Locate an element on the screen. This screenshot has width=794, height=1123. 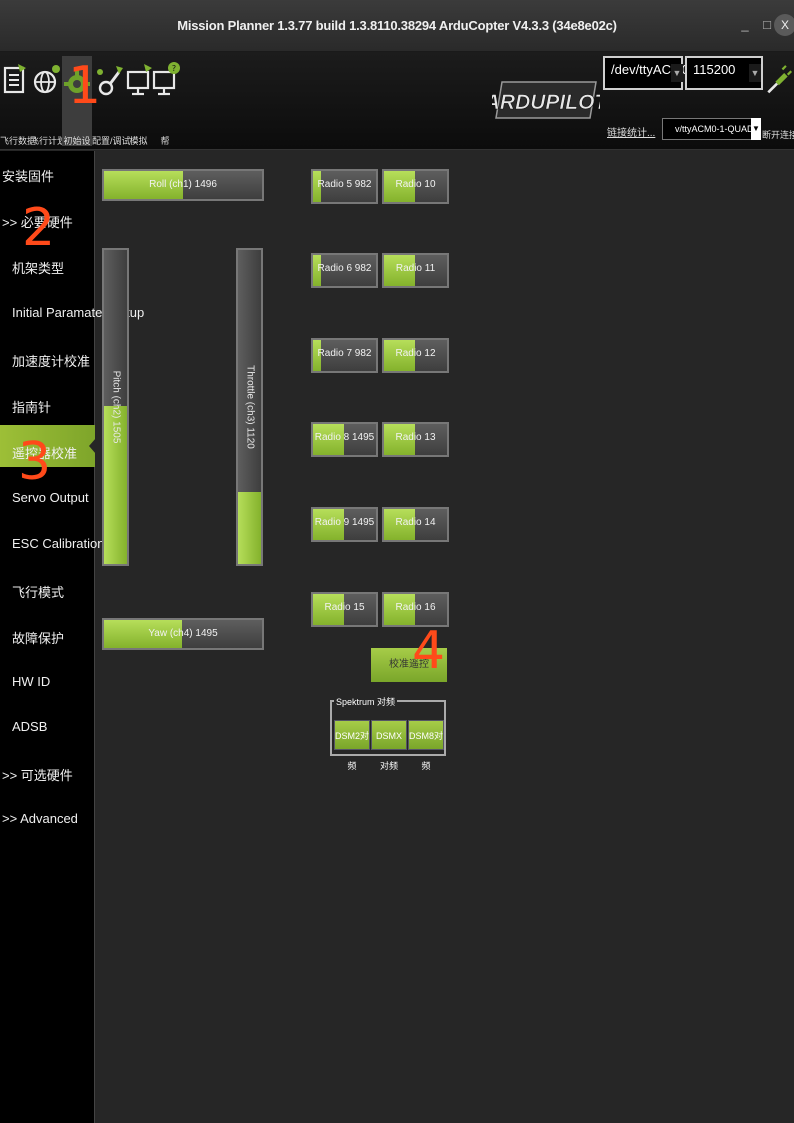
toolbar-flight-data: 飞行数据 is located at coordinates (18, 101).